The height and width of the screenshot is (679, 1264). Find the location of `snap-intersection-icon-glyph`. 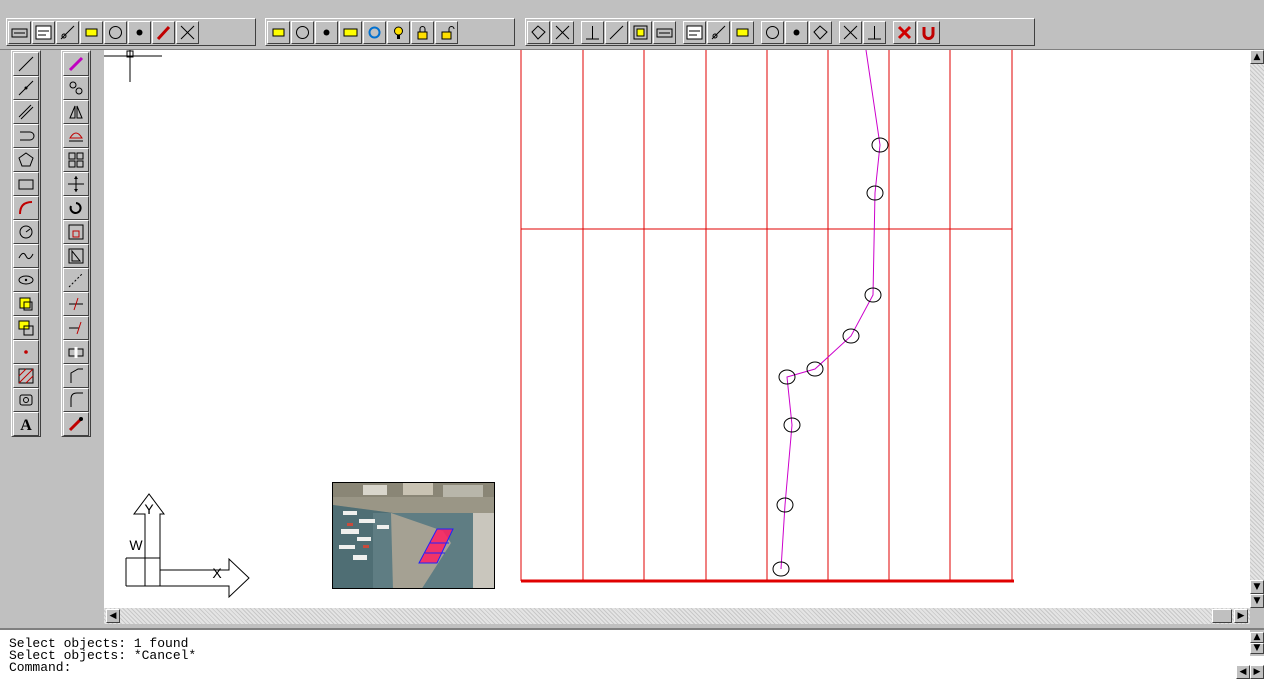

snap-intersection-icon-glyph is located at coordinates (616, 32).